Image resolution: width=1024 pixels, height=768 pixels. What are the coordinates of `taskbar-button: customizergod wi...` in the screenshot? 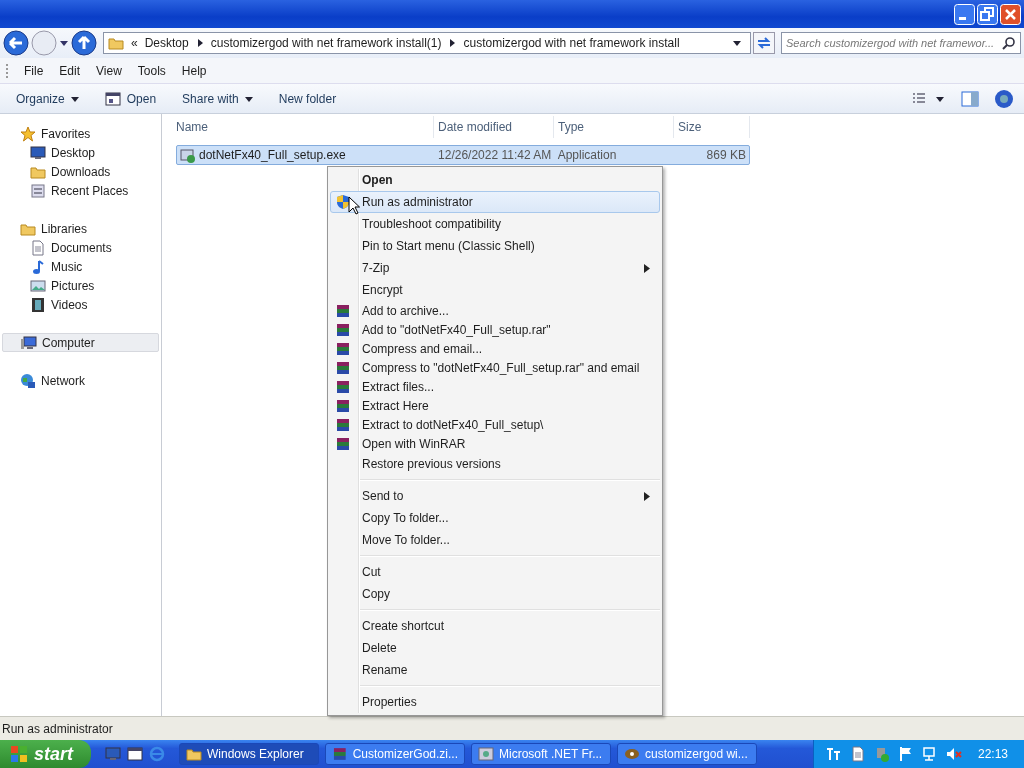 It's located at (687, 754).